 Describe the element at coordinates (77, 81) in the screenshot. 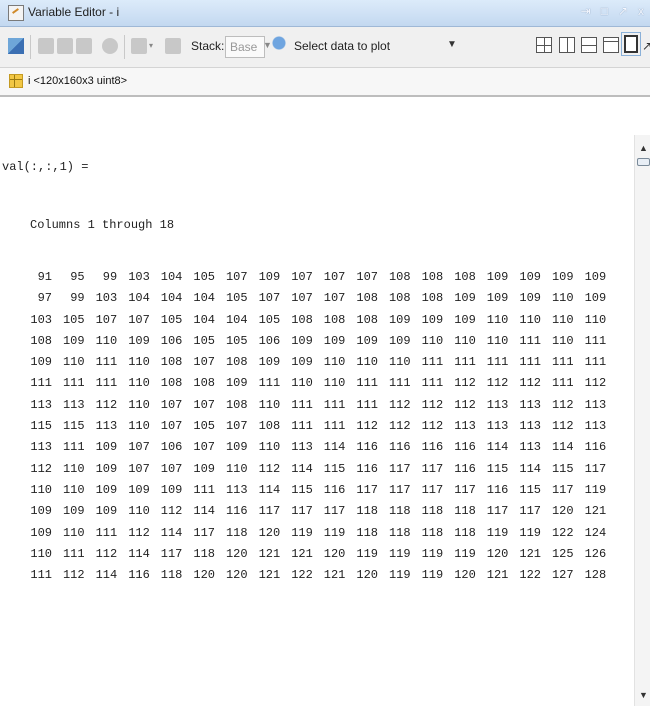

I see `variable-tab: i <120x160x3 uint8>` at that location.